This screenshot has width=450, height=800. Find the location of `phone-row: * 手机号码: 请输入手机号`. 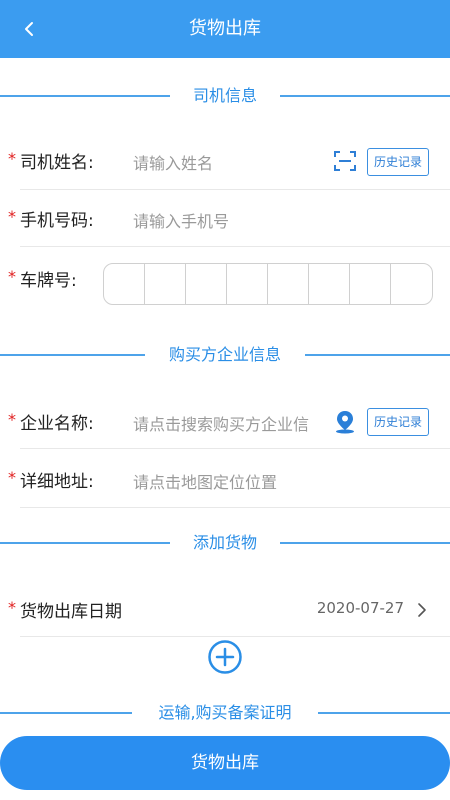

phone-row: * 手机号码: 请输入手机号 is located at coordinates (225, 225).